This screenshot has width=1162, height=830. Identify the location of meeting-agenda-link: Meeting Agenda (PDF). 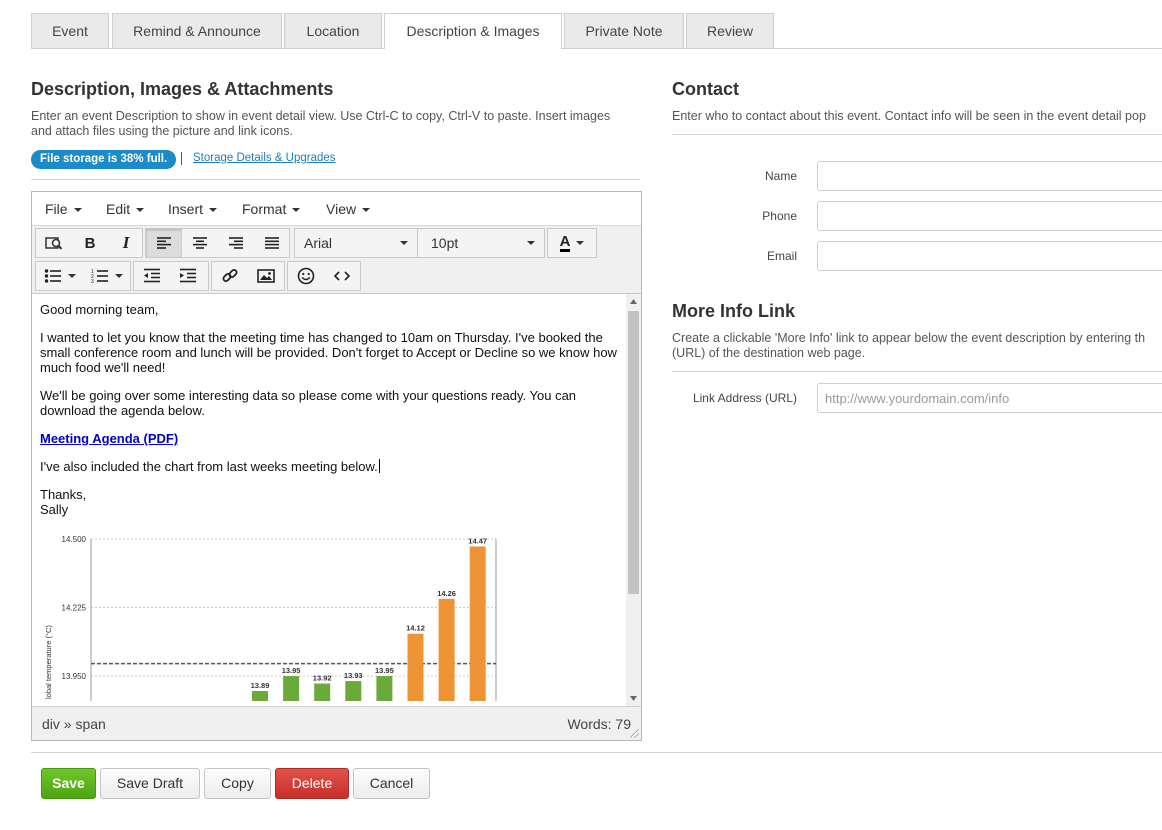
(109, 438).